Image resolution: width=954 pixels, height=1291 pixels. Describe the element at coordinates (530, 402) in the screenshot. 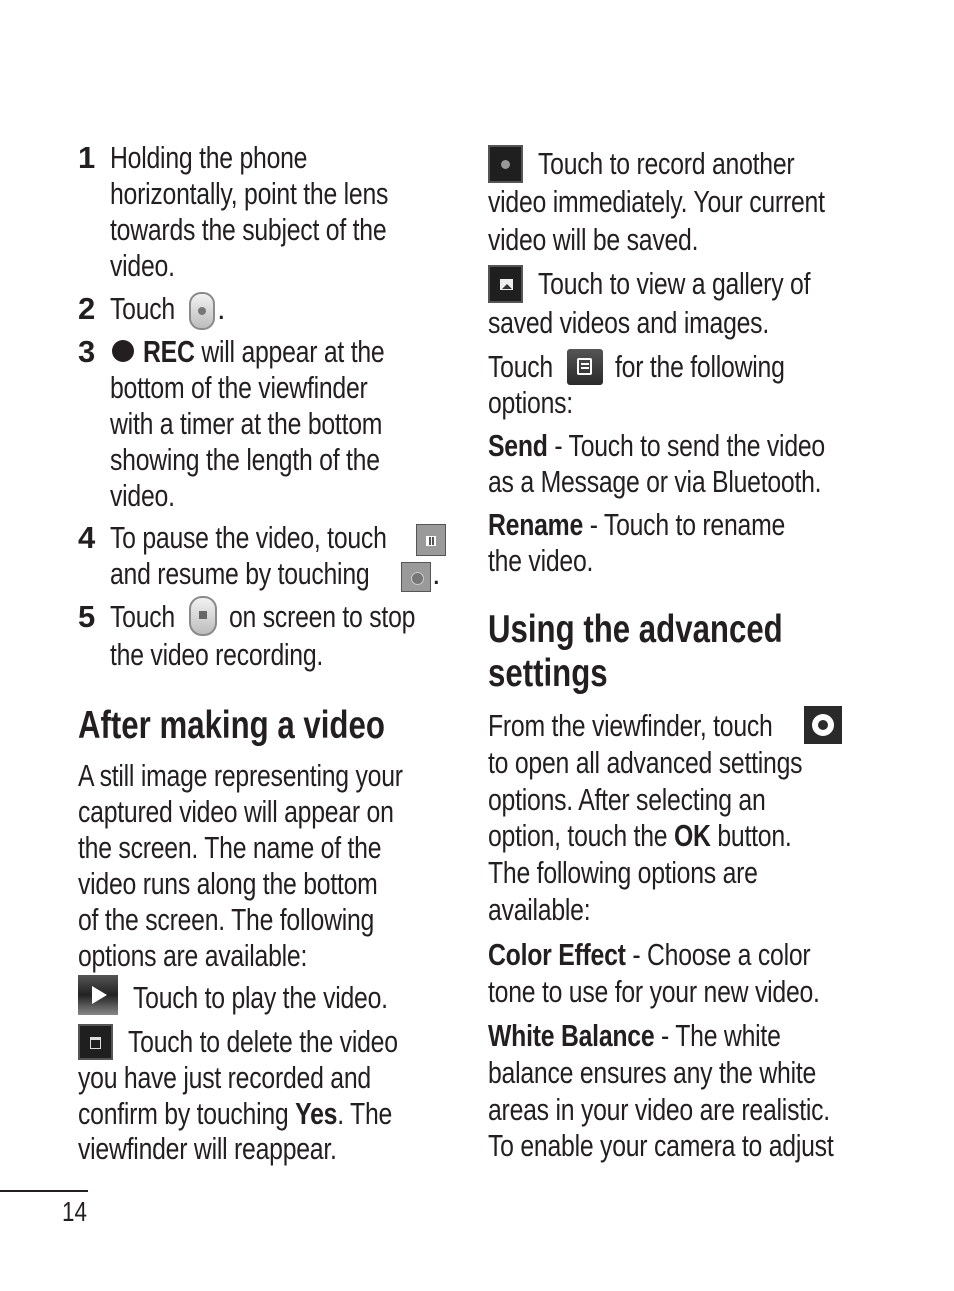

I see `paragraph-line: options:` at that location.